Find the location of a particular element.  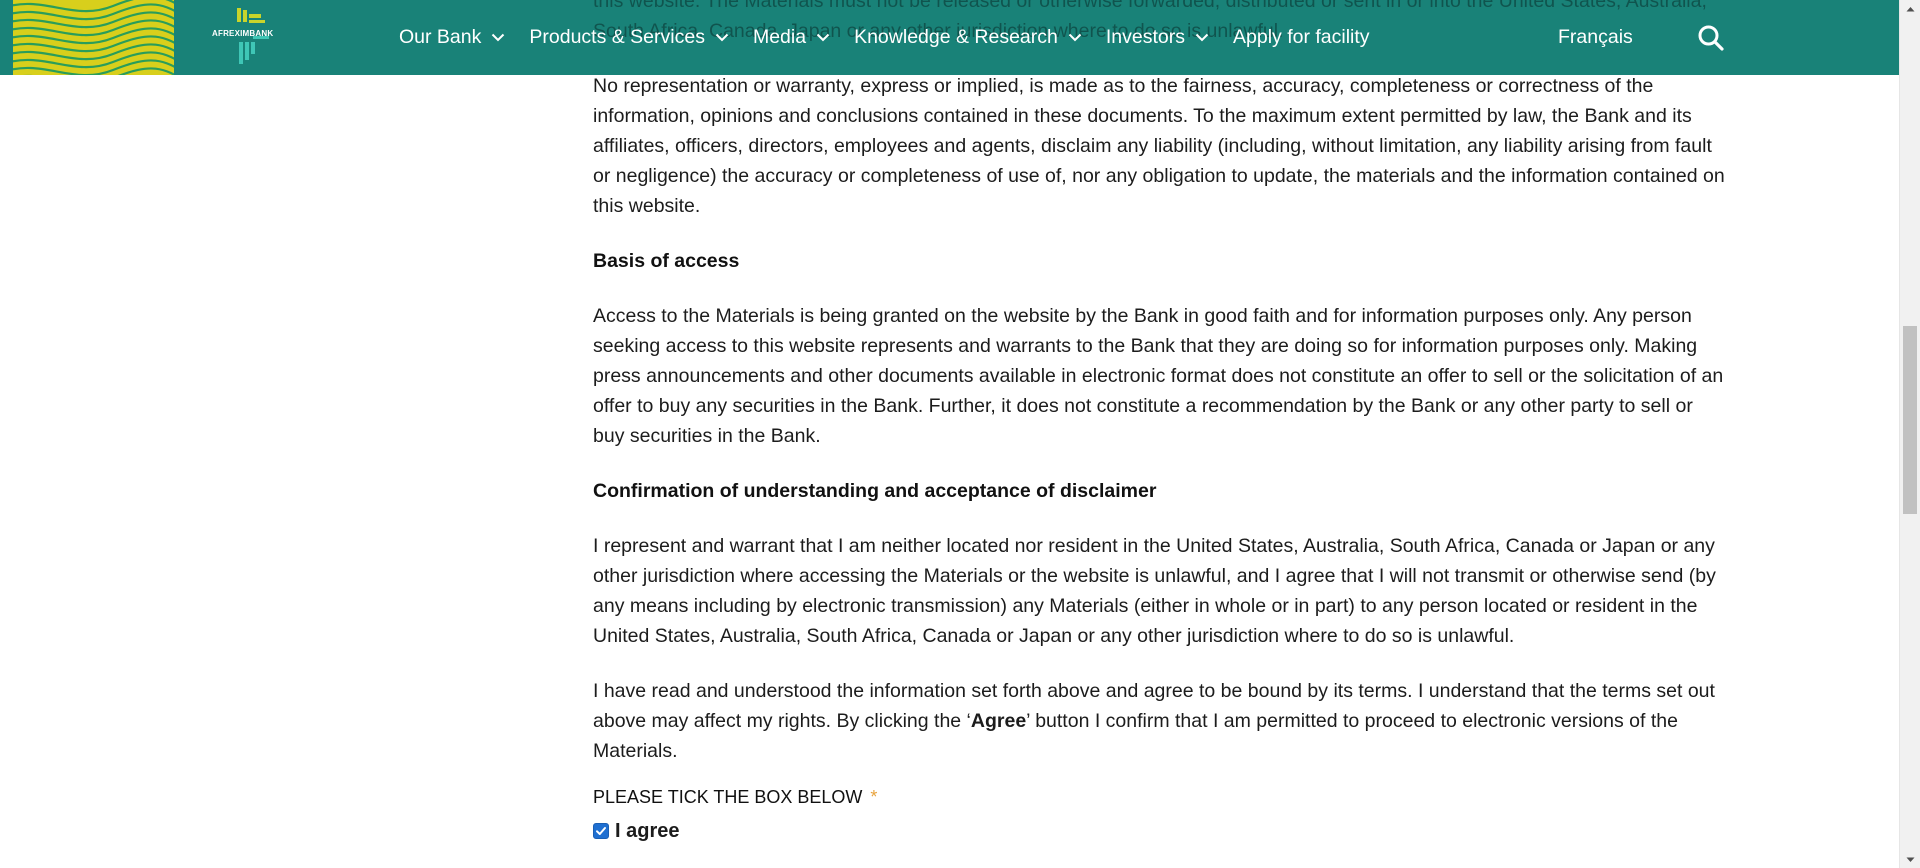

logo-mark-icon is located at coordinates (253, 36).